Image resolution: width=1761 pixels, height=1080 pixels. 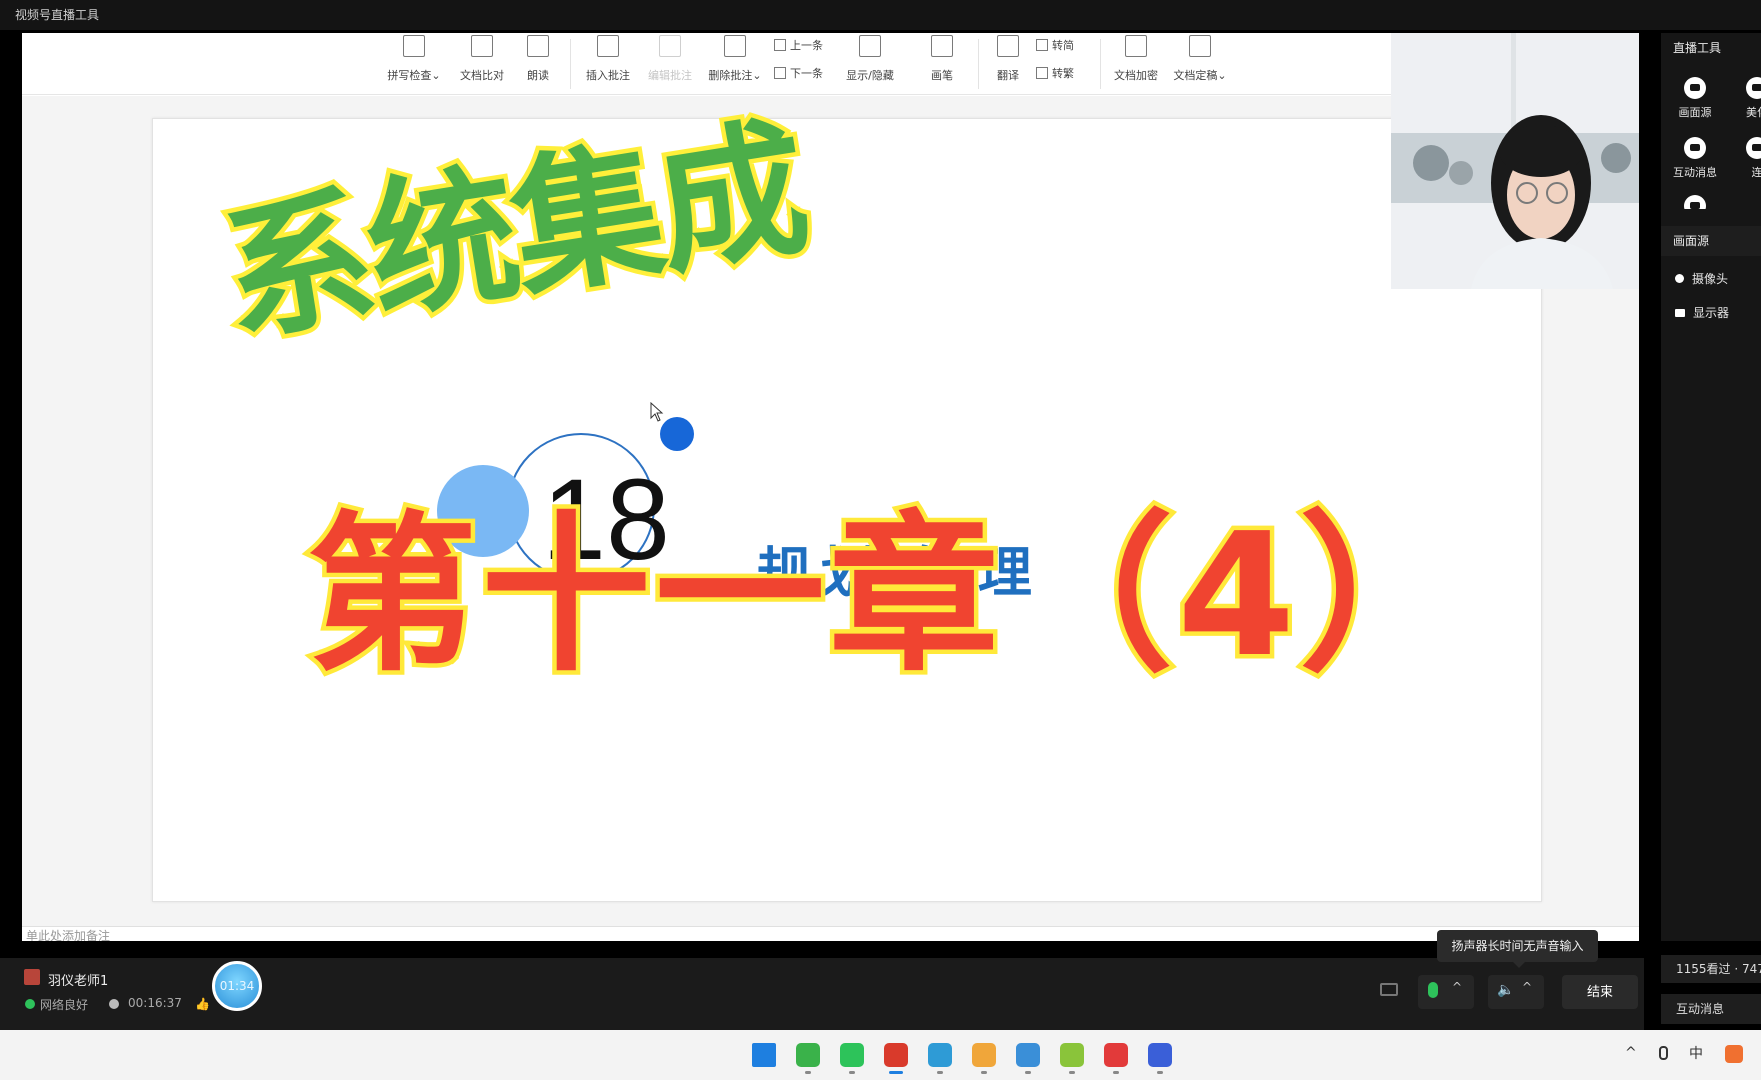 I want to click on favorite-icon, so click(x=1695, y=202).